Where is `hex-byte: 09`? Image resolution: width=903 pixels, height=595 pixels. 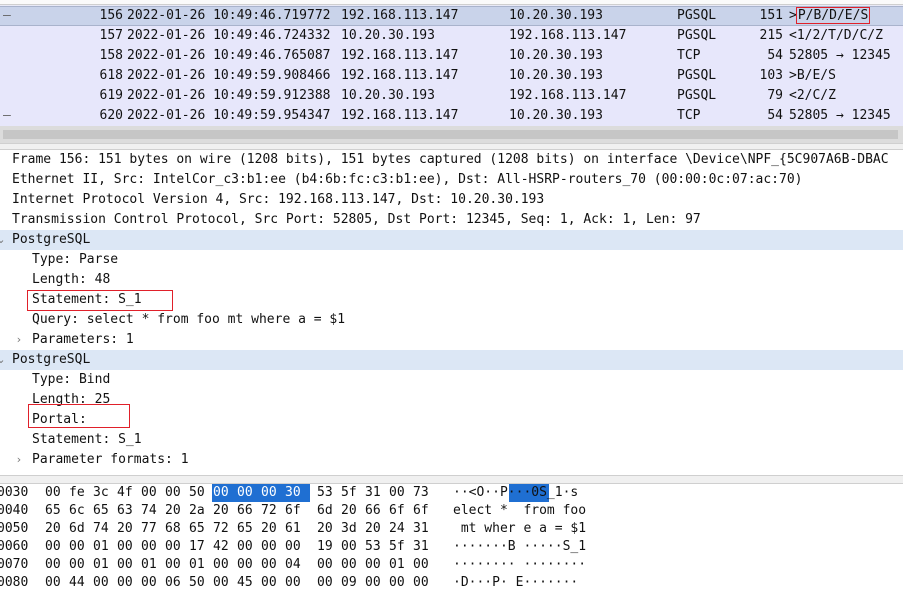 hex-byte: 09 is located at coordinates (349, 583).